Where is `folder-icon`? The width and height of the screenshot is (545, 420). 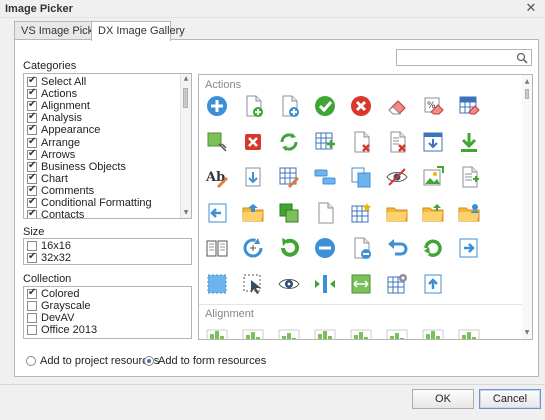
folder-icon is located at coordinates (397, 213).